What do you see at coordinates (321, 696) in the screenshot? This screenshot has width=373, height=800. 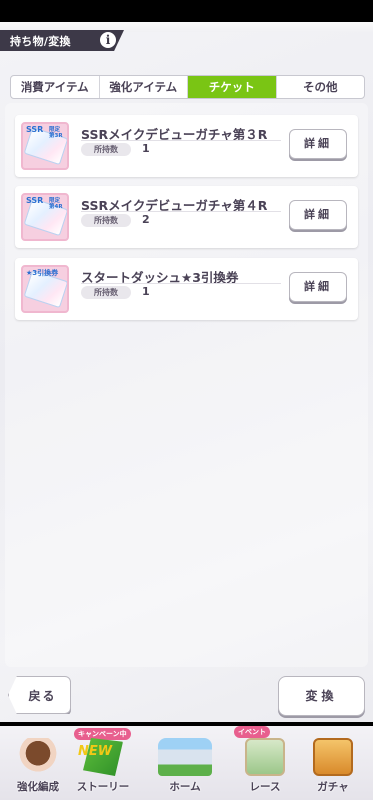 I see `exchange-button: 変換` at bounding box center [321, 696].